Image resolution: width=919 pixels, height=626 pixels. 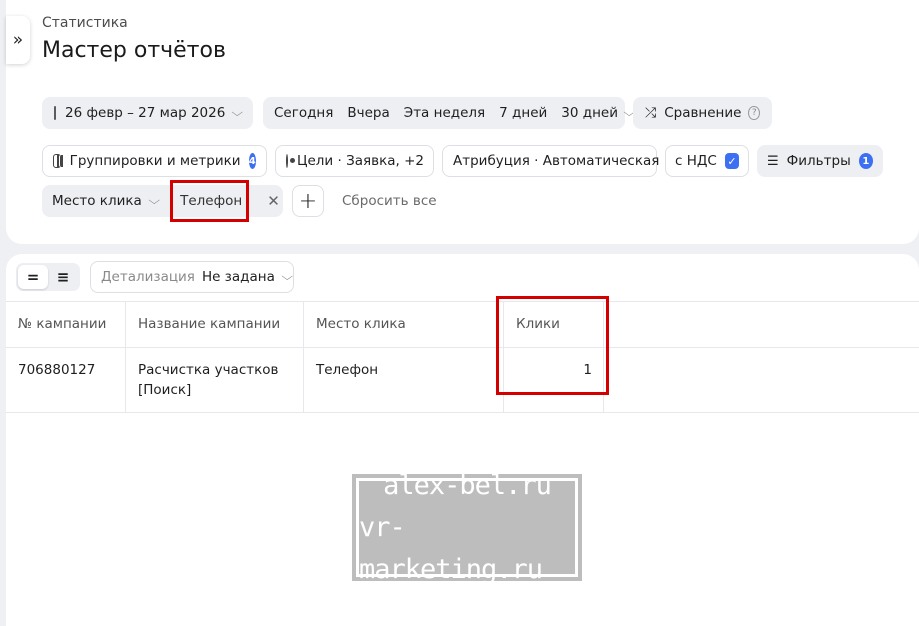 I want to click on period-today: Сегодня, so click(x=303, y=113).